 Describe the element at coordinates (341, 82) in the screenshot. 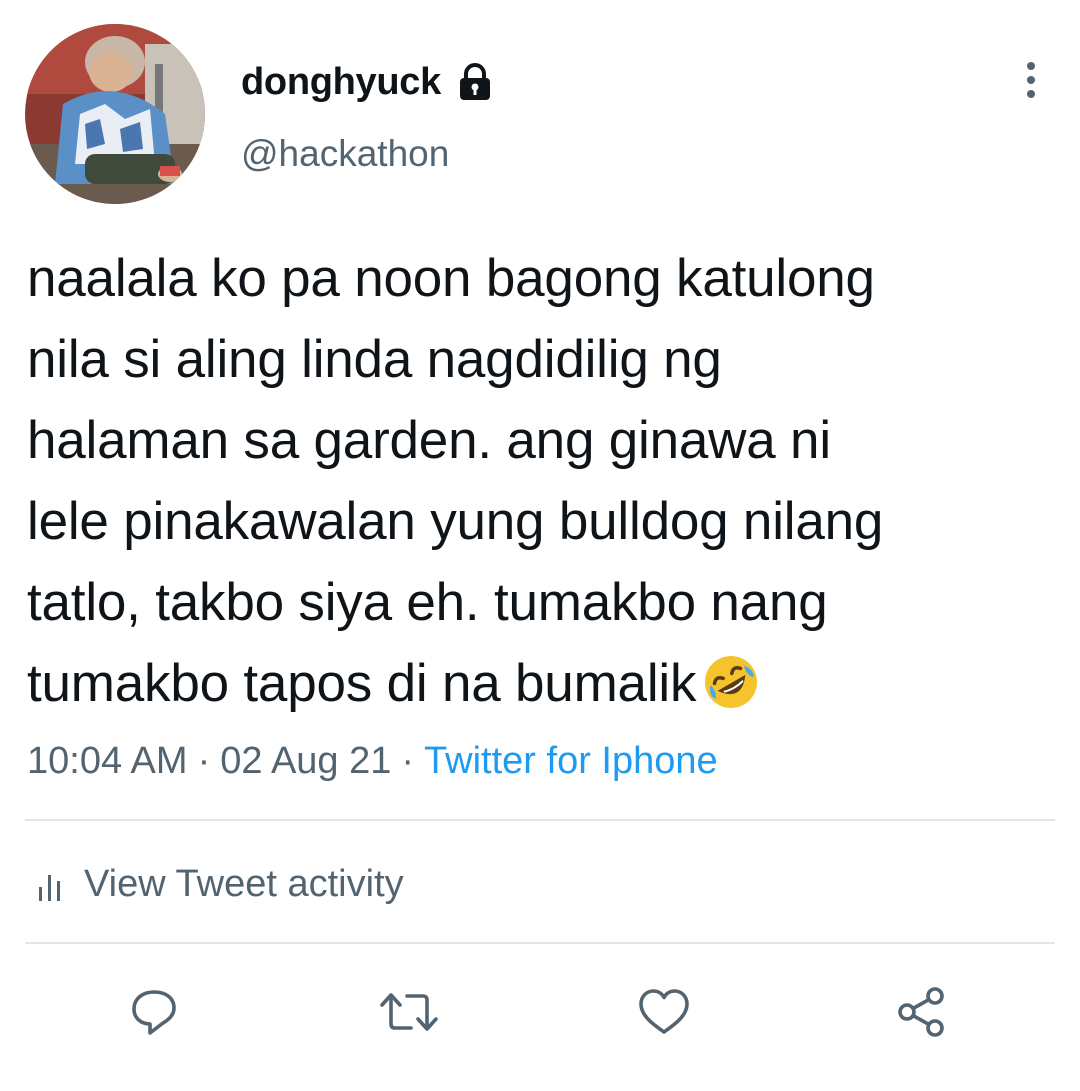

I see `display-name-text: donghyuck` at that location.